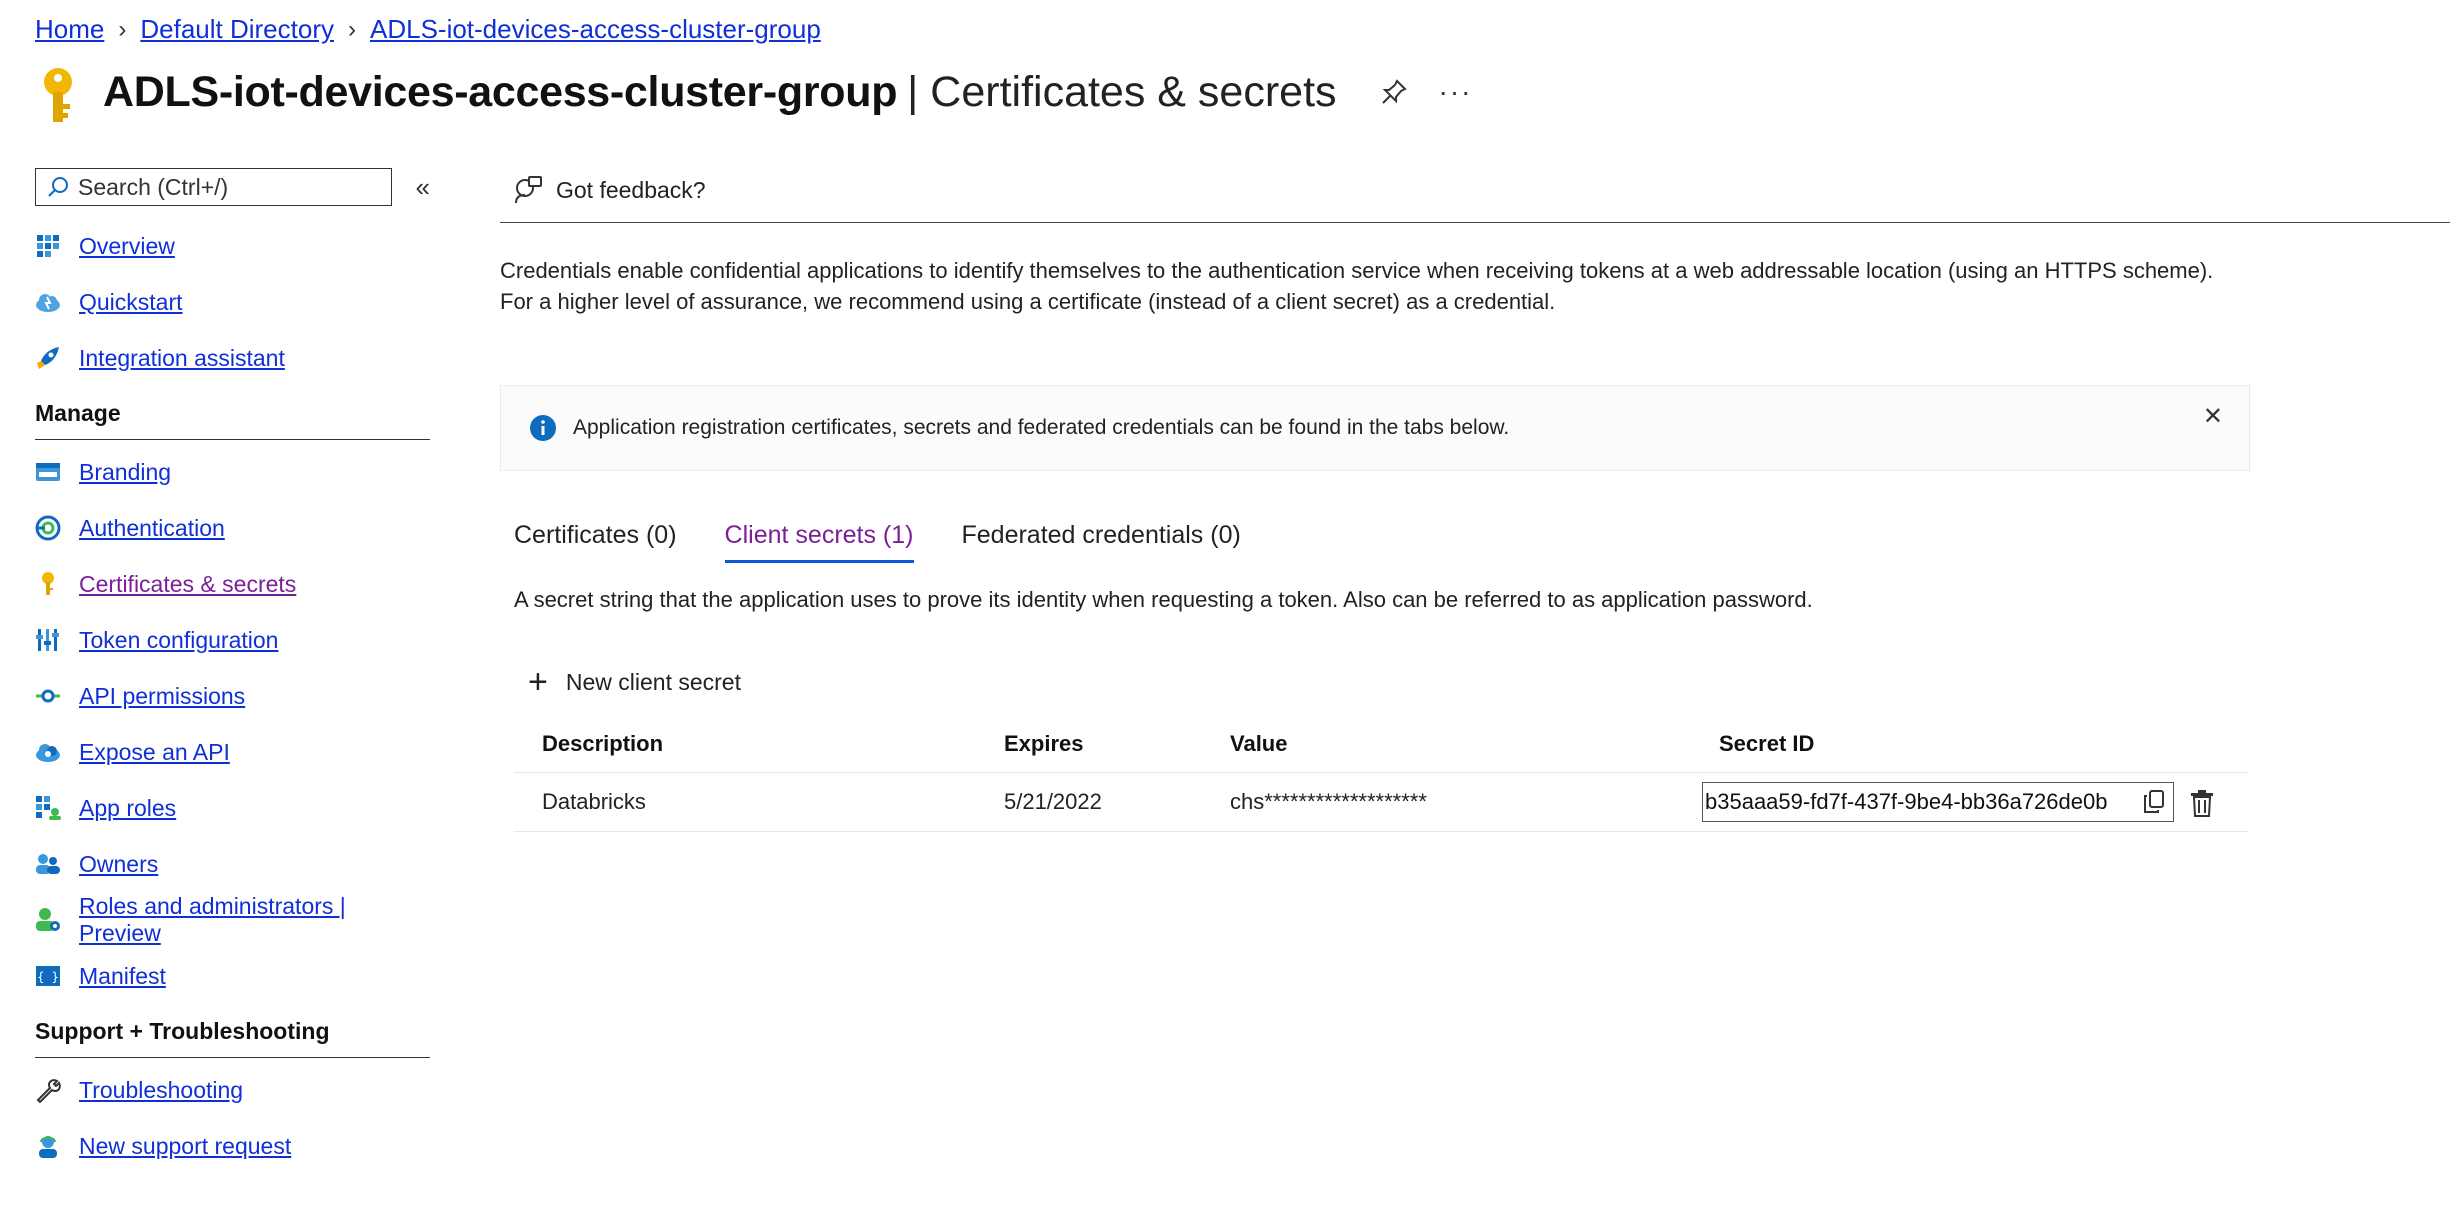 The image size is (2450, 1228). Describe the element at coordinates (232, 472) in the screenshot. I see `sidebar-item-branding: Branding` at that location.